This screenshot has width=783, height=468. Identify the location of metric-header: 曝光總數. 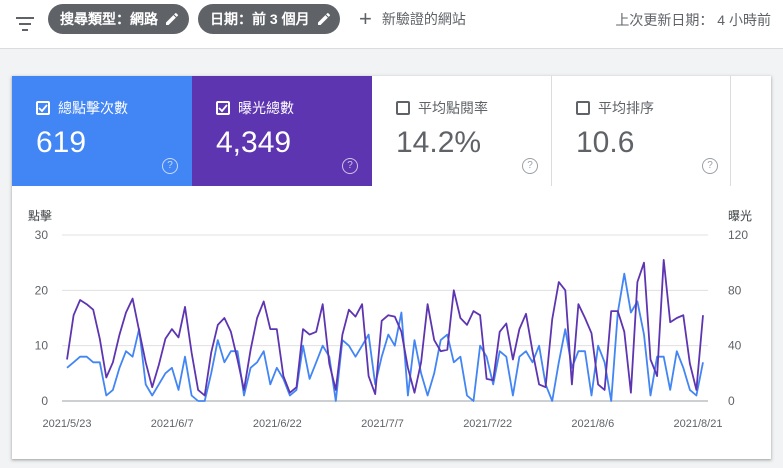
(255, 108).